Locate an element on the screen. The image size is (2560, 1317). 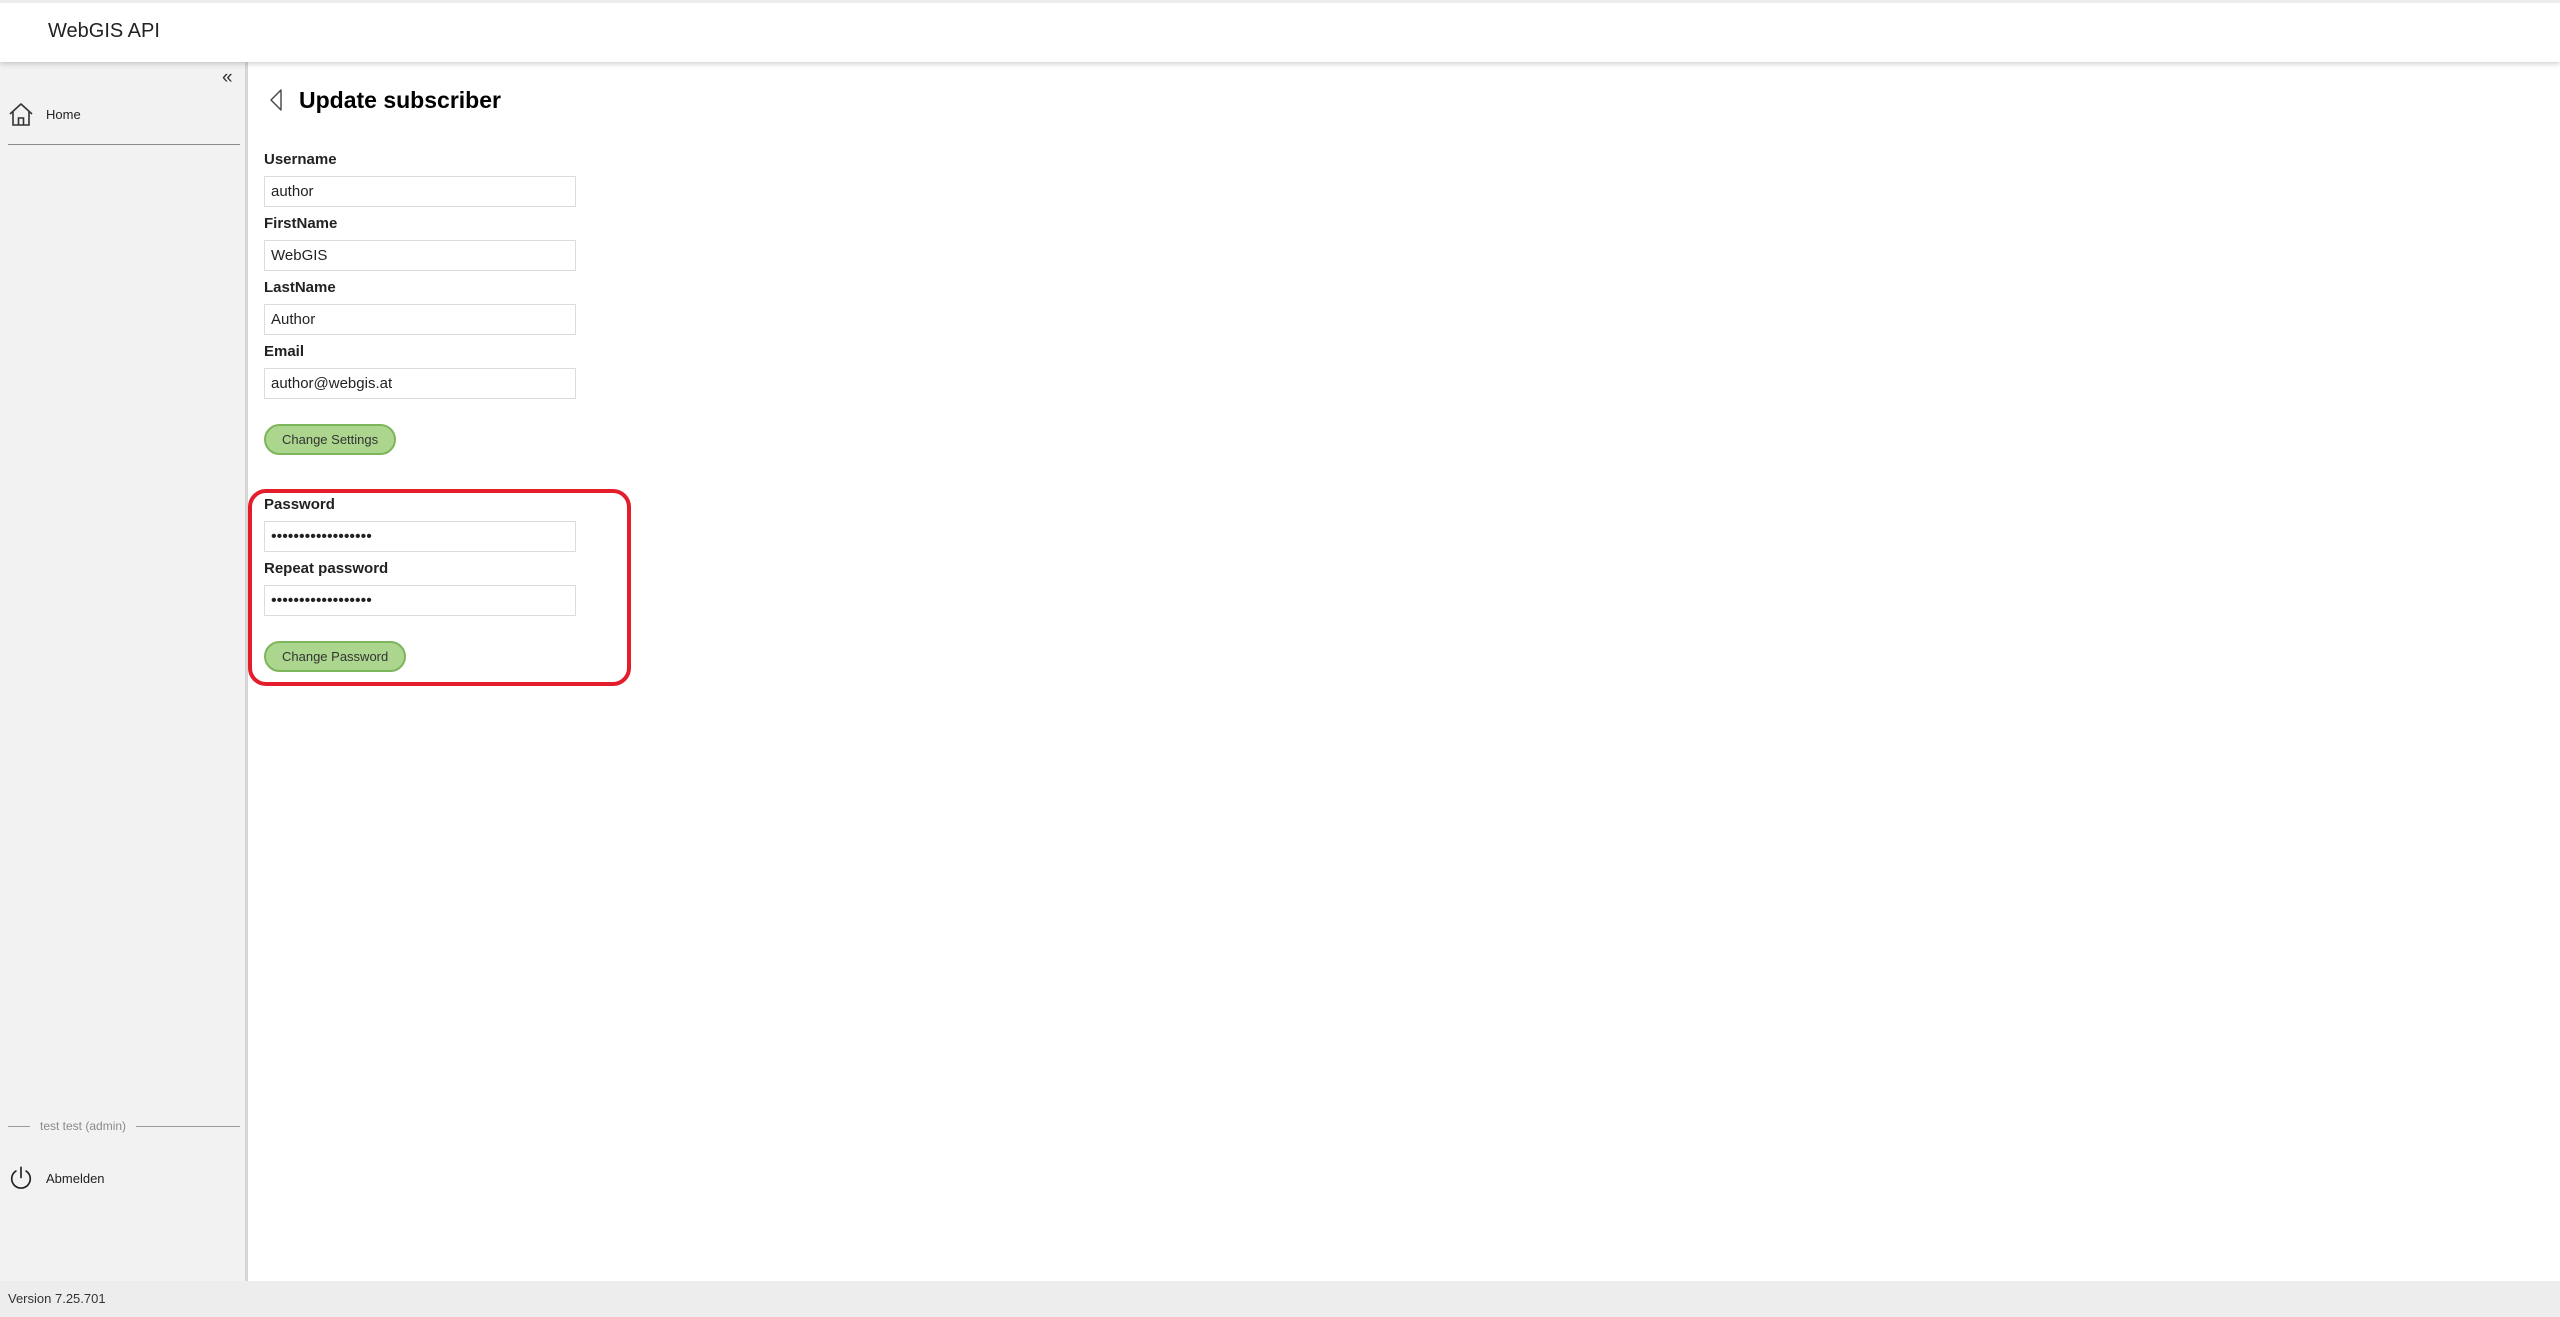
logout-label: Abmelden is located at coordinates (75, 1178).